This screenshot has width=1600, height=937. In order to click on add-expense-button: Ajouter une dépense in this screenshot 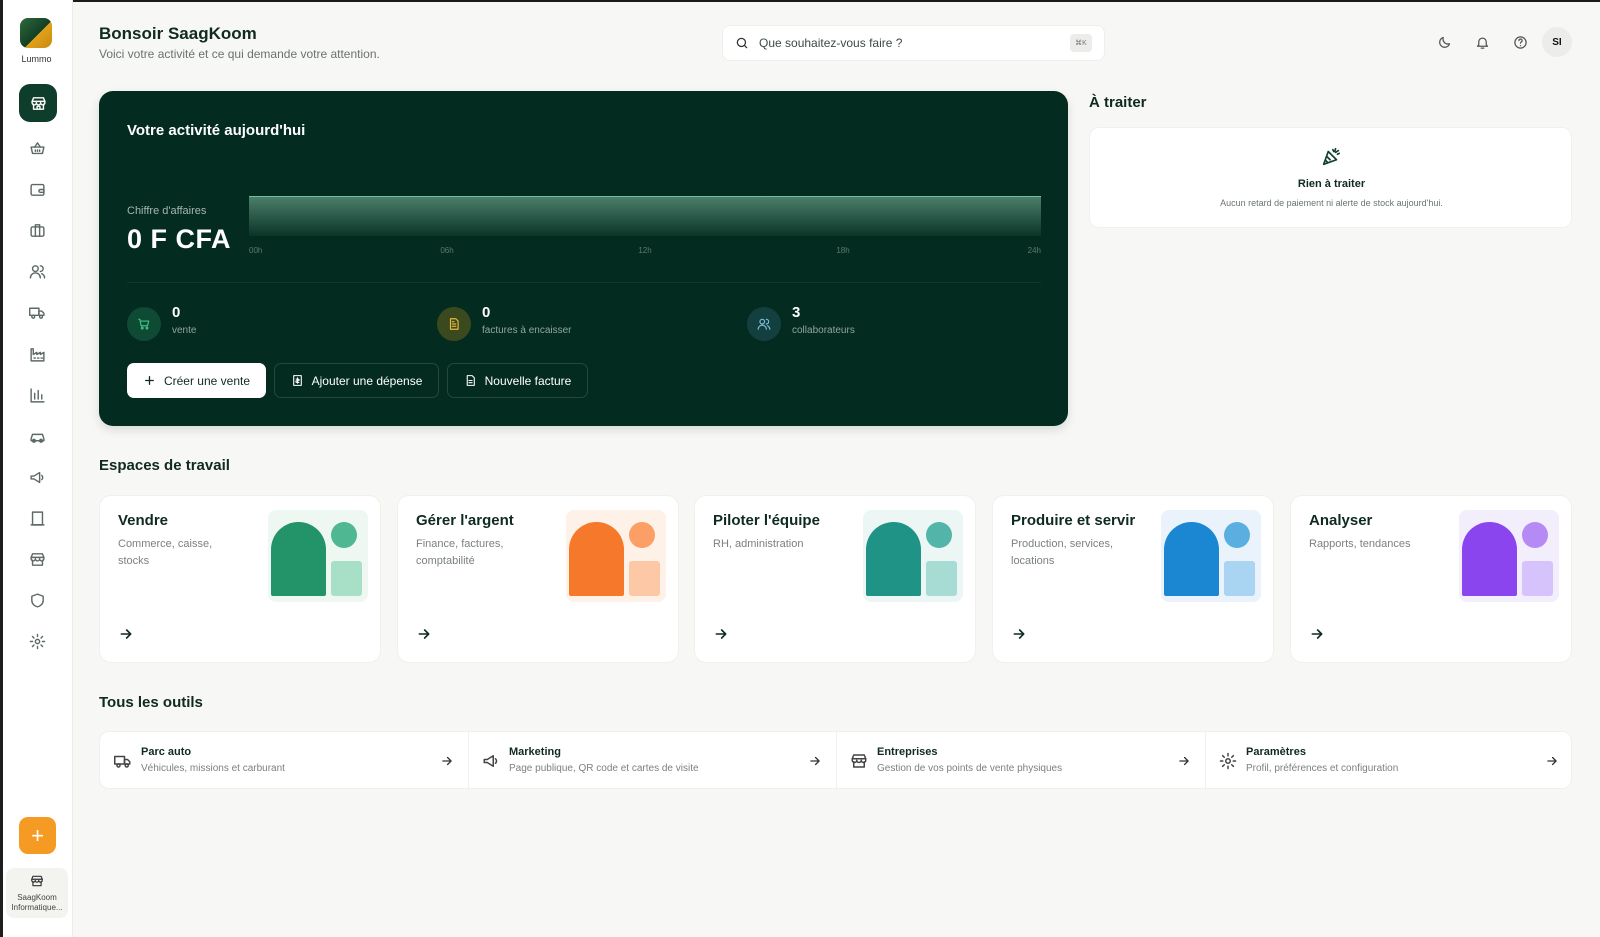, I will do `click(356, 380)`.